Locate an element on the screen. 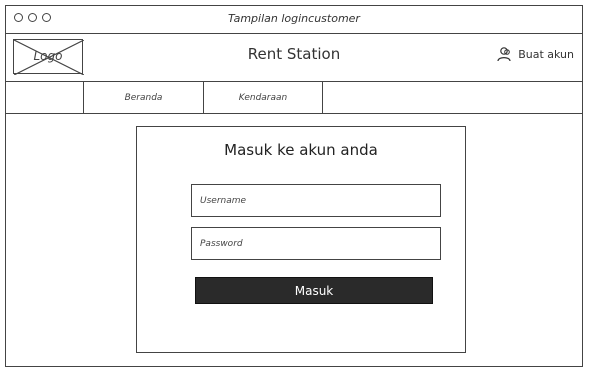 The width and height of the screenshot is (590, 372). title-bar: Tampilan logincustomer is located at coordinates (294, 20).